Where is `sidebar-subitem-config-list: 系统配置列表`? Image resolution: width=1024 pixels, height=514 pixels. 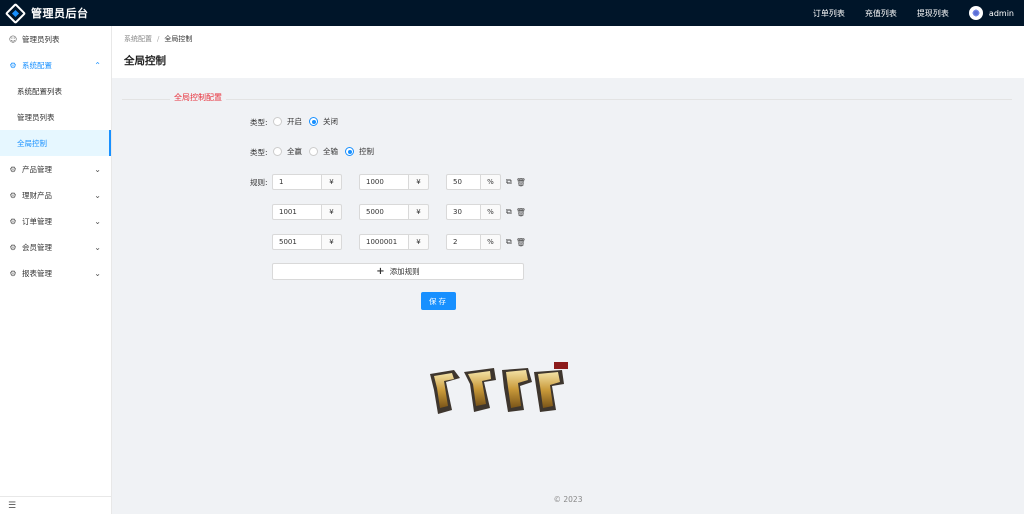
sidebar-subitem-config-list: 系统配置列表 is located at coordinates (55, 91).